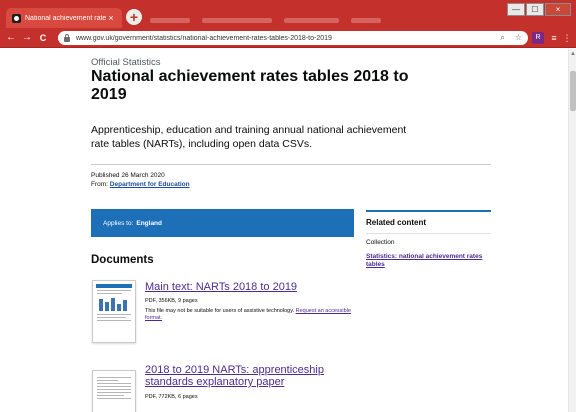  What do you see at coordinates (380, 242) in the screenshot?
I see `related-collection-label: Collection` at bounding box center [380, 242].